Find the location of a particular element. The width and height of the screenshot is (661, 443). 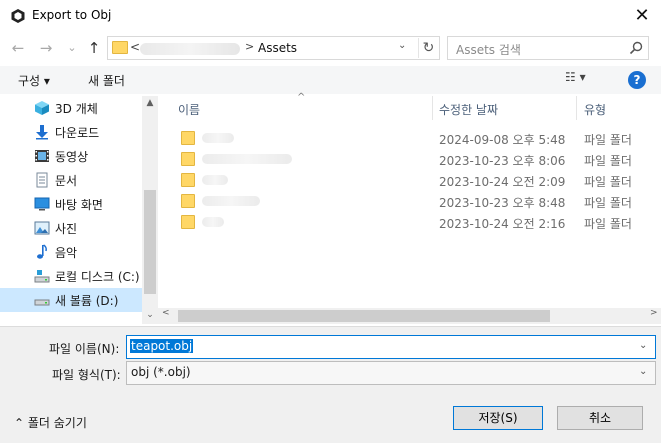

nav-item-local-disk-c: 로컬 디스크 (C:) is located at coordinates (71, 276).